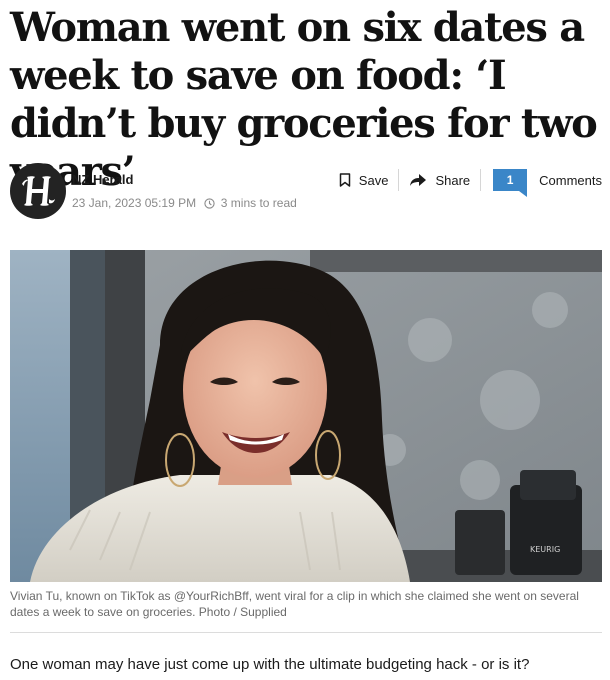 Image resolution: width=610 pixels, height=680 pixels. Describe the element at coordinates (418, 180) in the screenshot. I see `share-arrow-icon` at that location.